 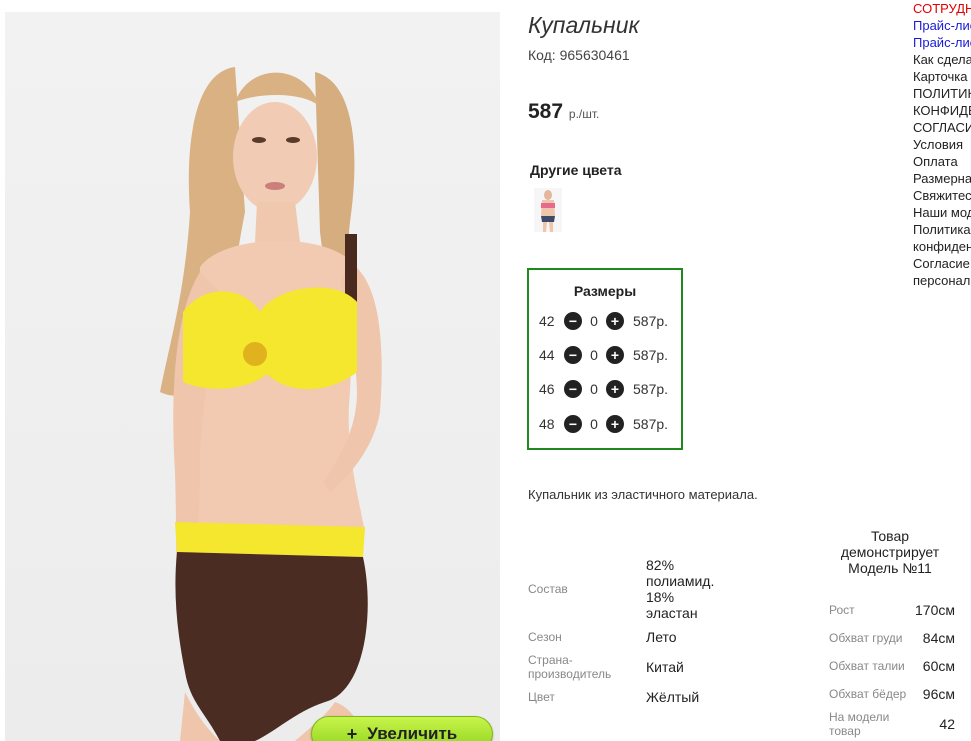 What do you see at coordinates (547, 424) in the screenshot?
I see `size-label: 48` at bounding box center [547, 424].